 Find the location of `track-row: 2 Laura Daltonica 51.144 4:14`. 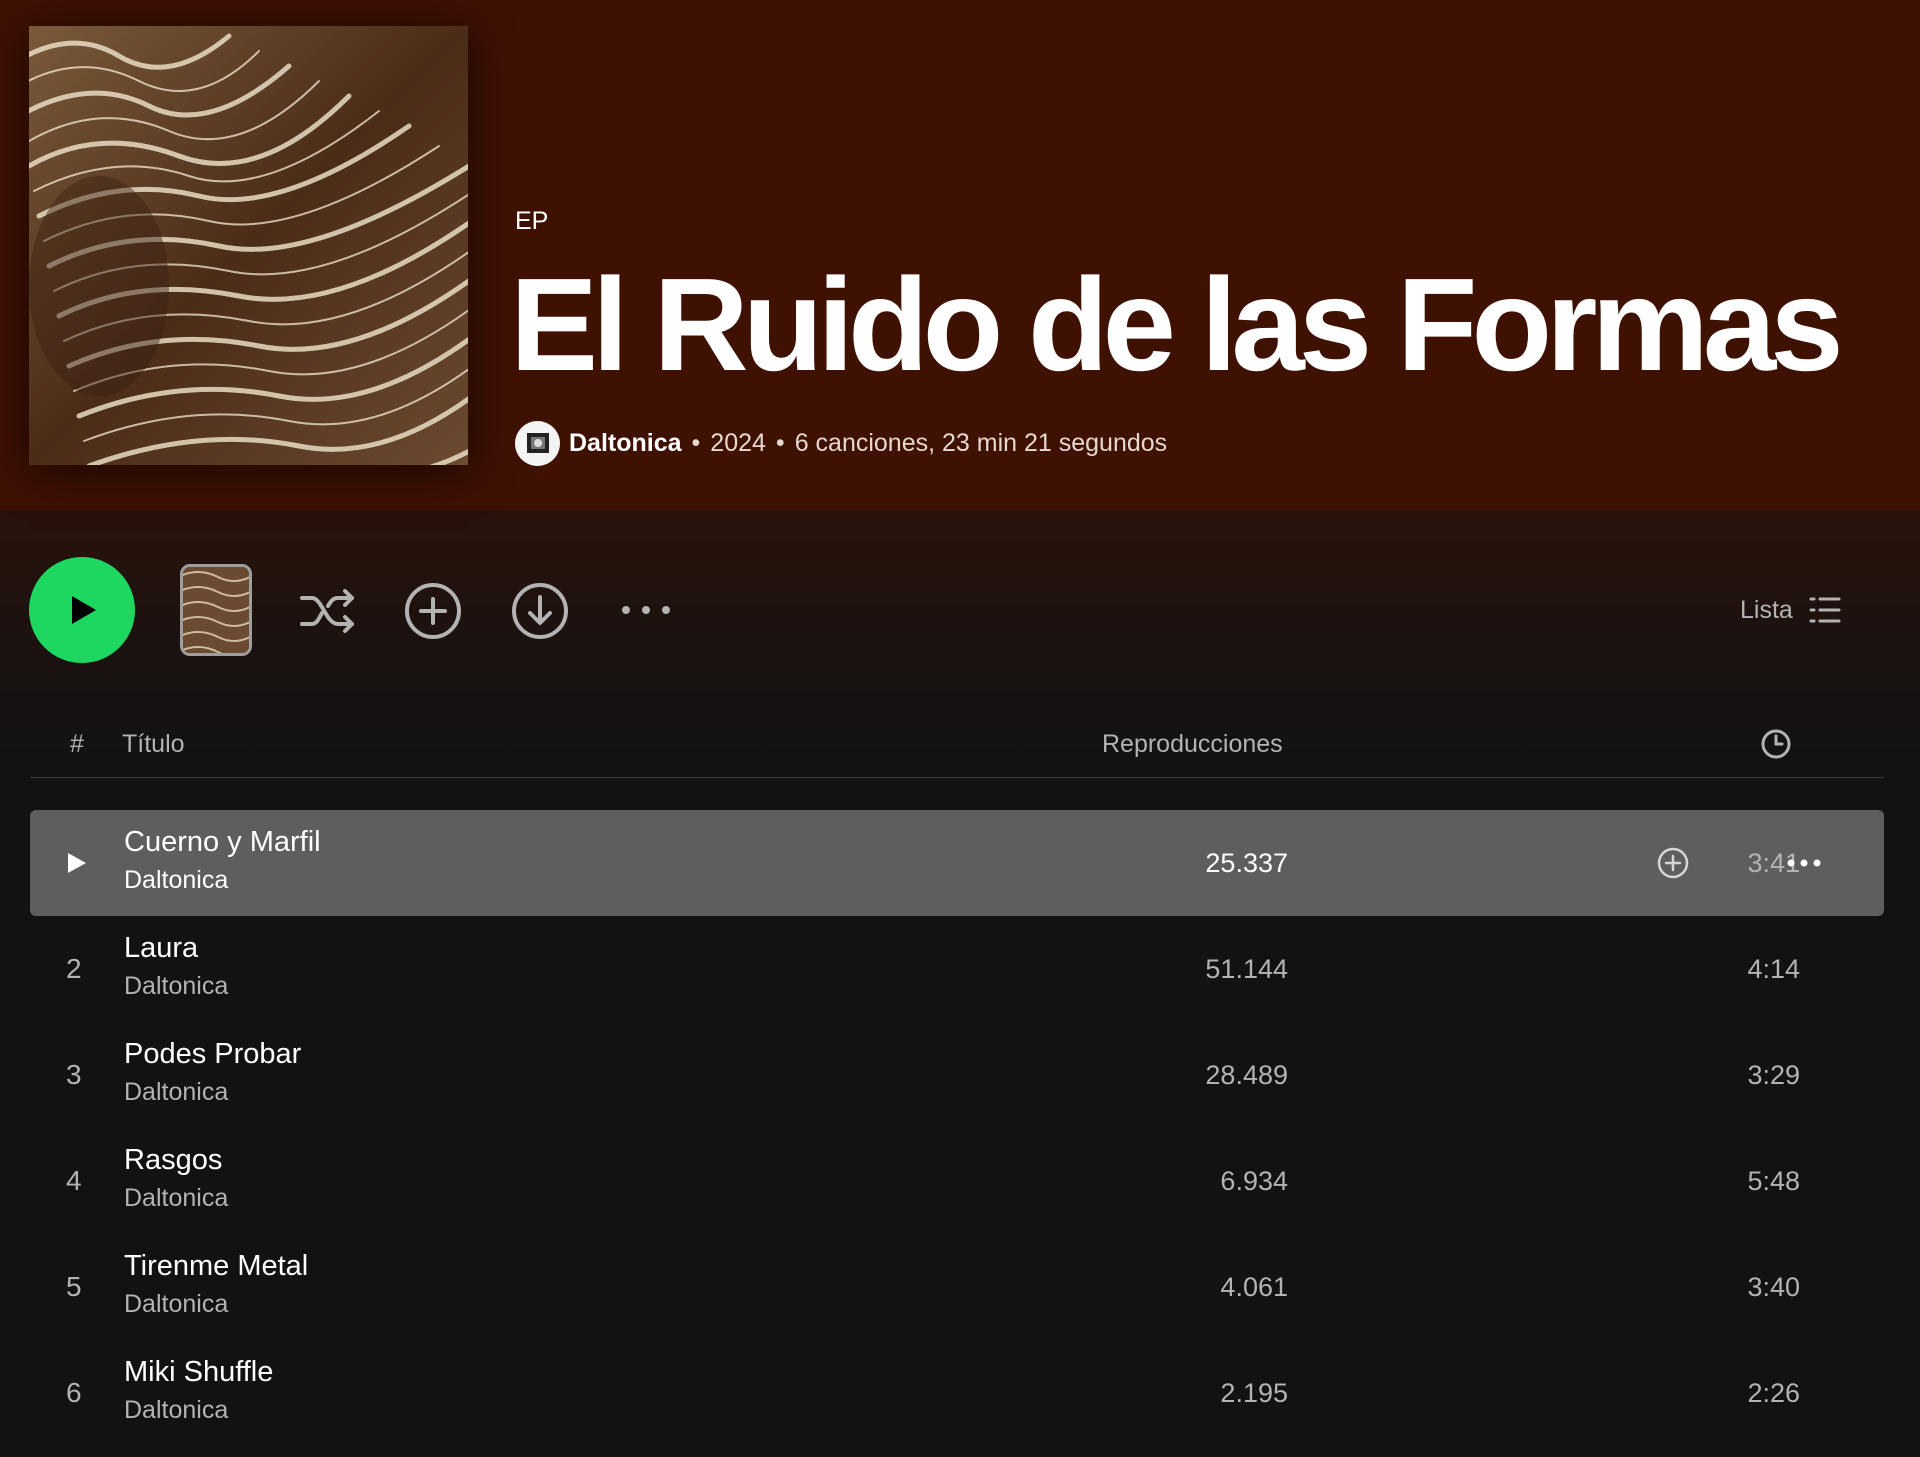

track-row: 2 Laura Daltonica 51.144 4:14 is located at coordinates (957, 969).